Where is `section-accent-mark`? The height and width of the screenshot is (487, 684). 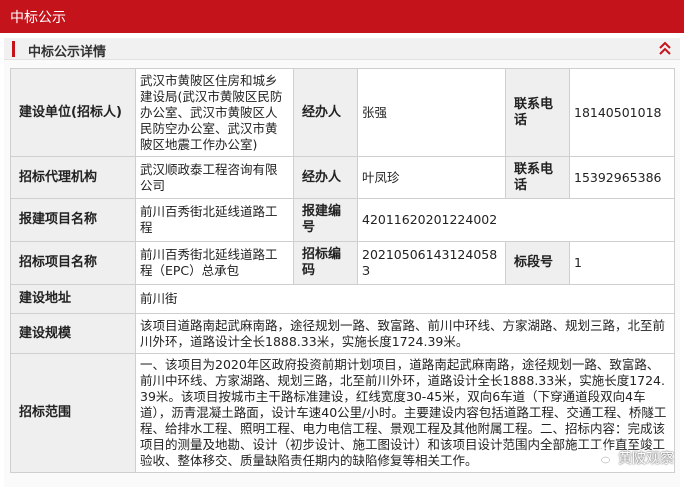 section-accent-mark is located at coordinates (13, 49).